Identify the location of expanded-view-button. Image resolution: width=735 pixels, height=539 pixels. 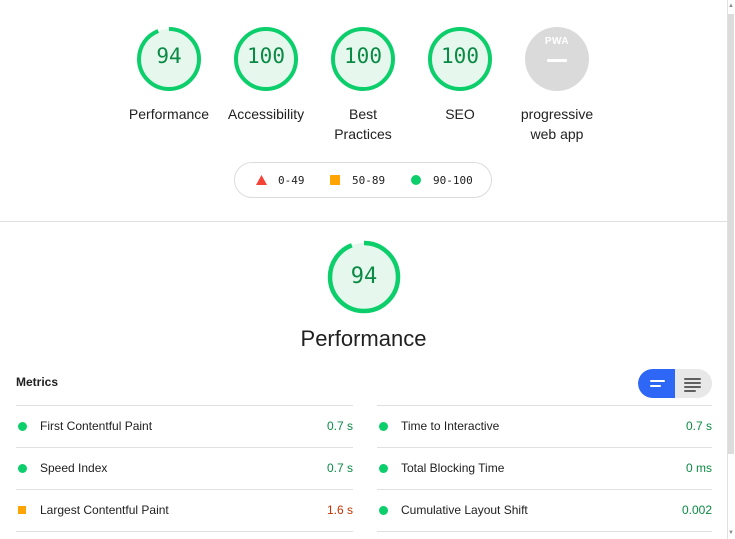
(693, 383).